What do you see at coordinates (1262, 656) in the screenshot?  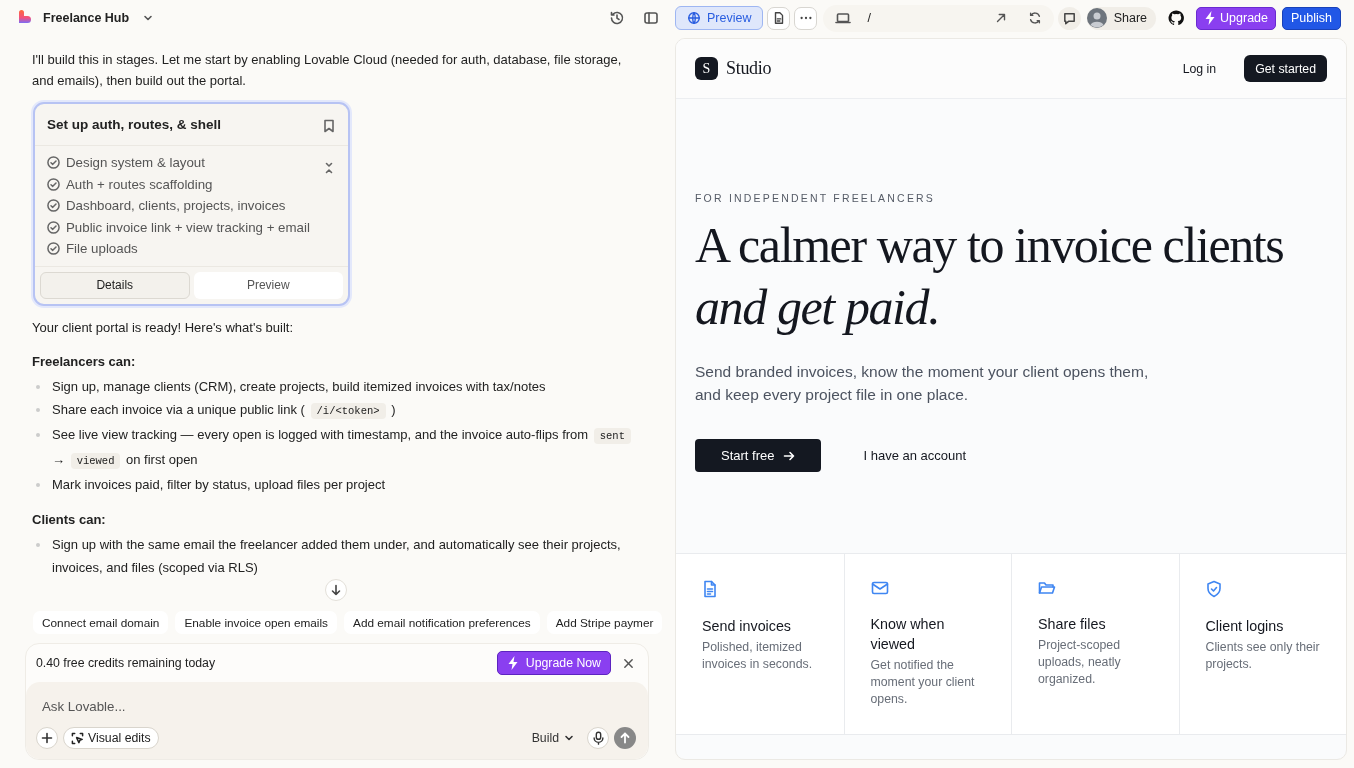 I see `feature-text: Clients see only their projects.` at bounding box center [1262, 656].